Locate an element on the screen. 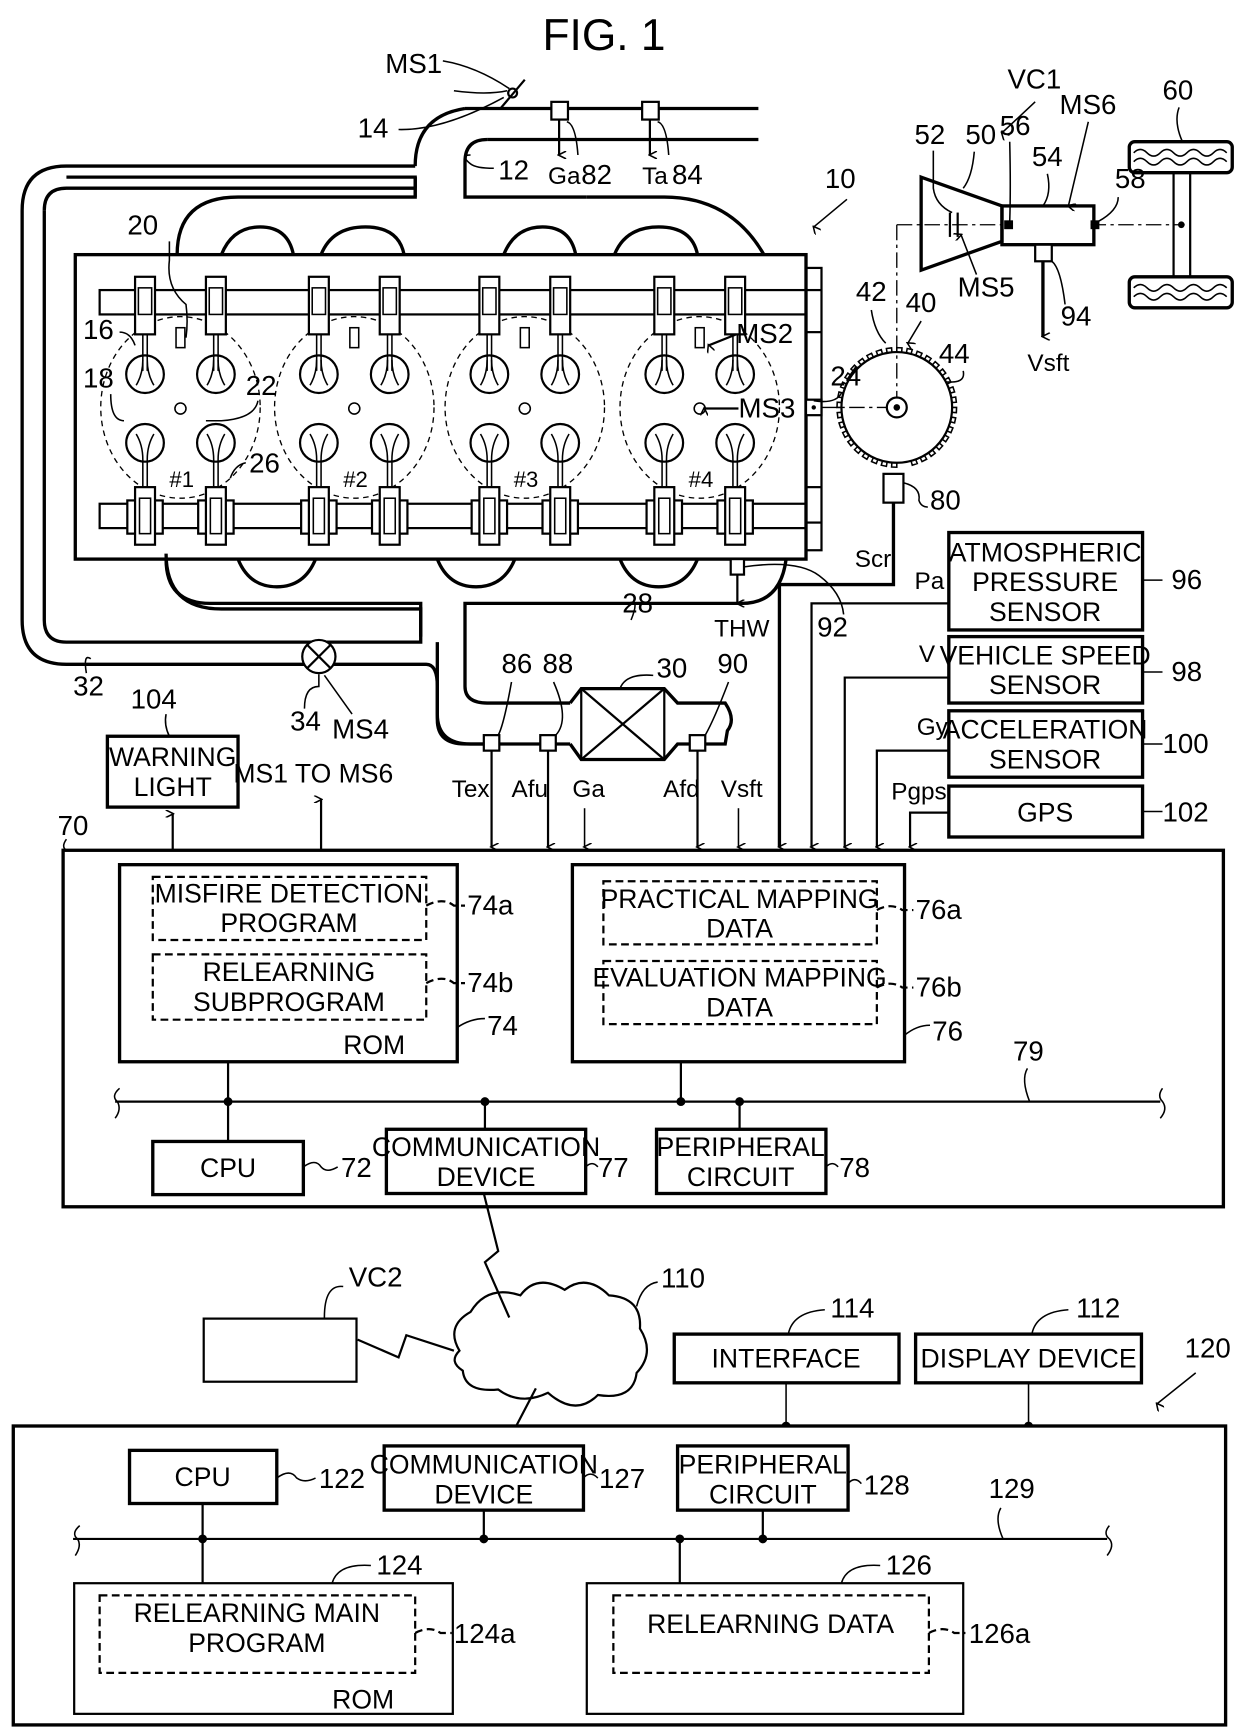  engine-block is located at coordinates (448, 406).